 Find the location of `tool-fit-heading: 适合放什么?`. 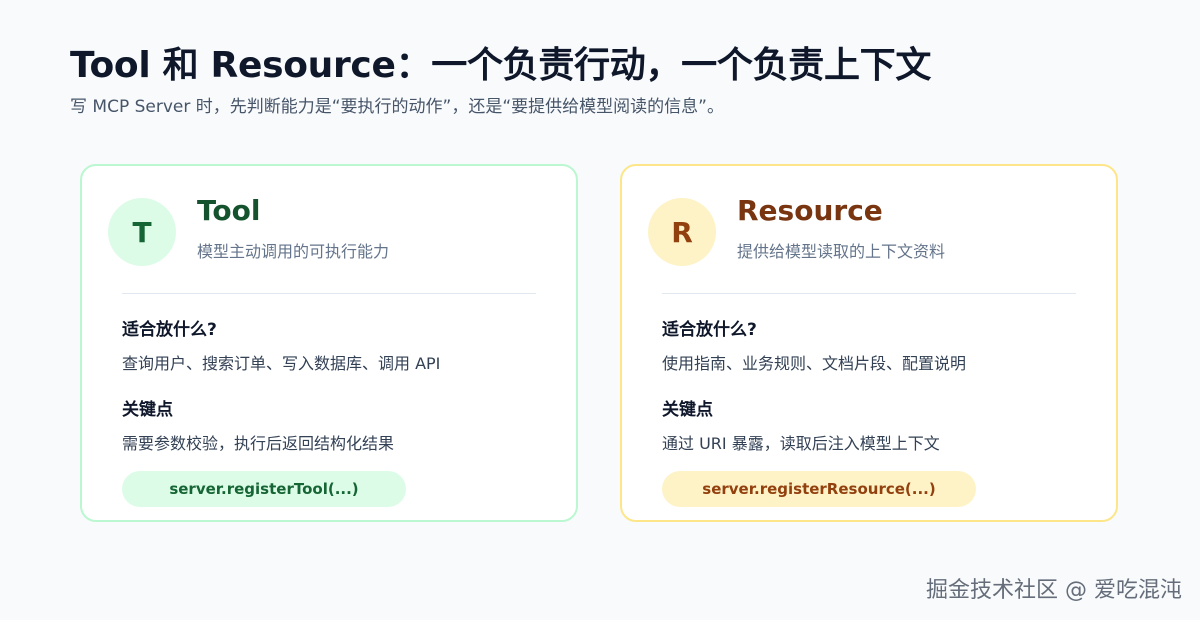

tool-fit-heading: 适合放什么? is located at coordinates (169, 330).